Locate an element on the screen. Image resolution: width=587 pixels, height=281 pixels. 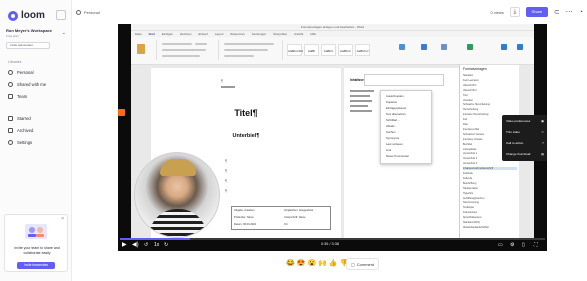
sidebar-item-shared: Shared with me is located at coordinates (27, 84).